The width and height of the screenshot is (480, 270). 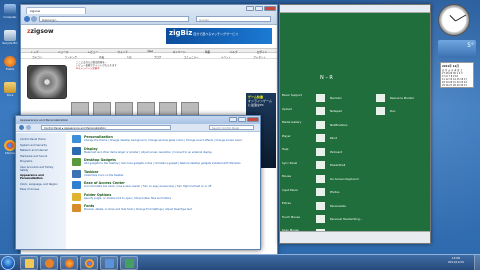 What do you see at coordinates (10, 37) in the screenshot?
I see `desktop-icon-recycle-bin: Recycle Bin` at bounding box center [10, 37].